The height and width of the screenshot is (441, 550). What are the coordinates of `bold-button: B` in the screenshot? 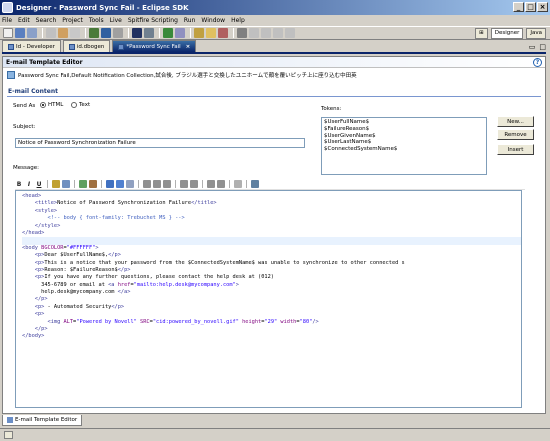 It's located at (19, 184).